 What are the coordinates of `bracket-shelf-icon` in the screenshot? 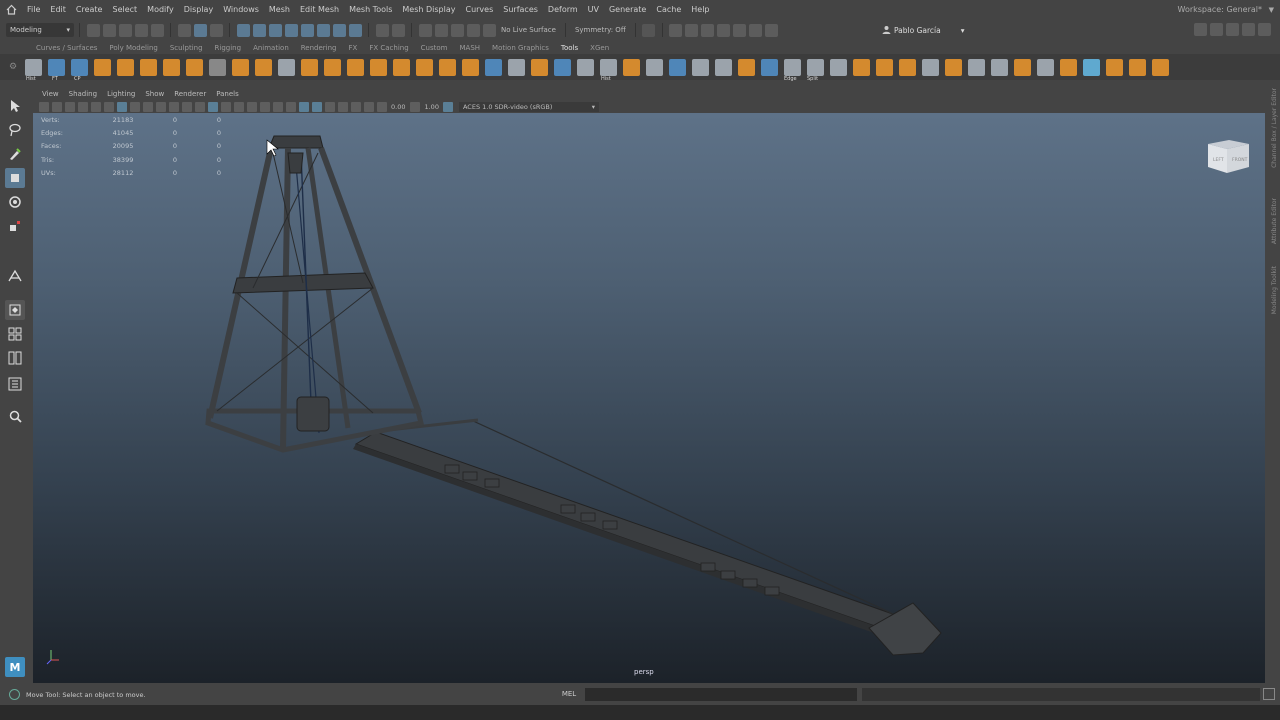 It's located at (838, 67).